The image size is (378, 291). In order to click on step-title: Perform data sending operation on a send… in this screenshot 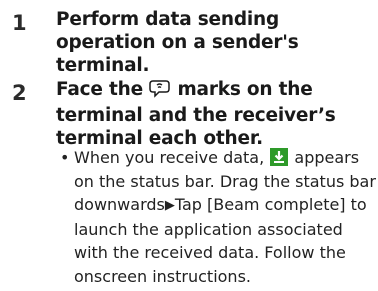, I will do `click(177, 42)`.